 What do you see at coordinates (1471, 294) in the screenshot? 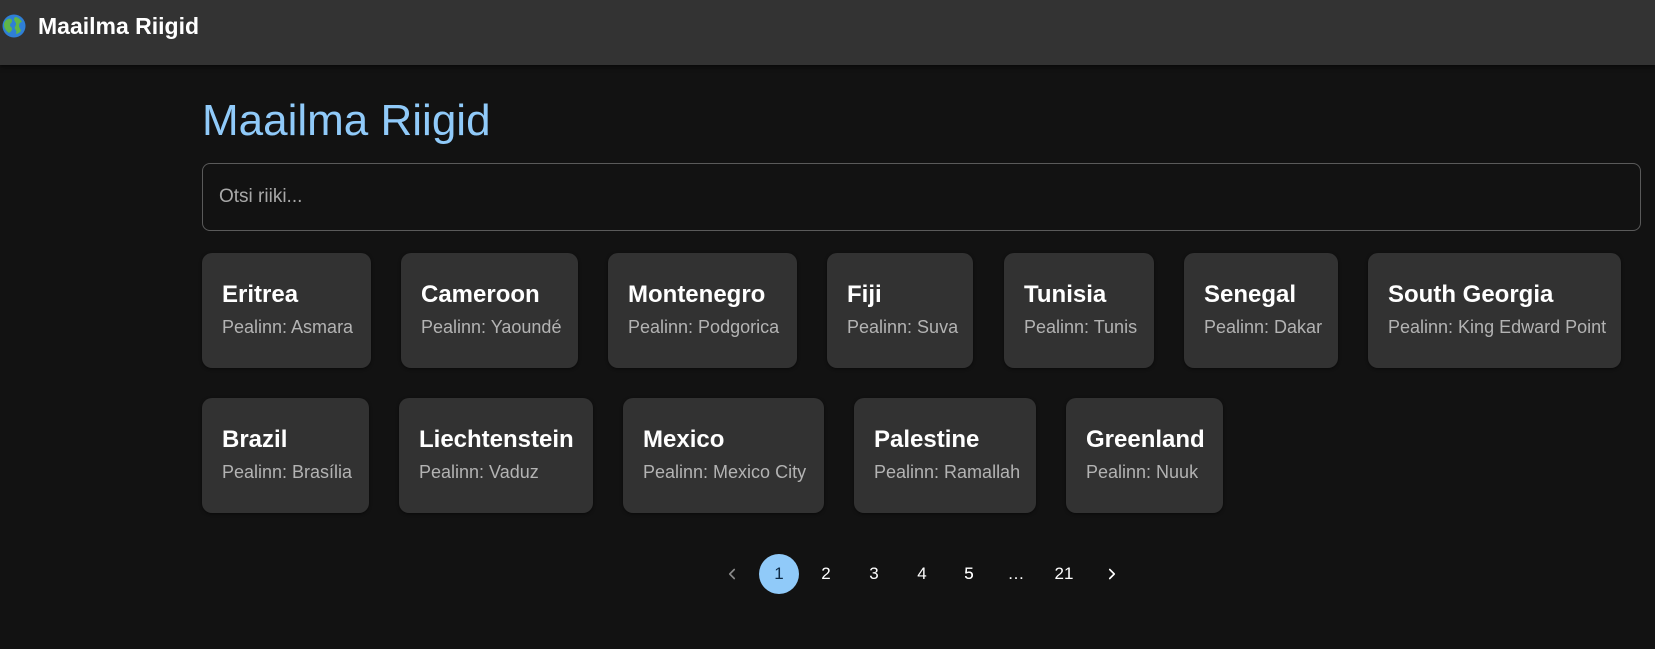
I see `country-name: South Georgia` at bounding box center [1471, 294].